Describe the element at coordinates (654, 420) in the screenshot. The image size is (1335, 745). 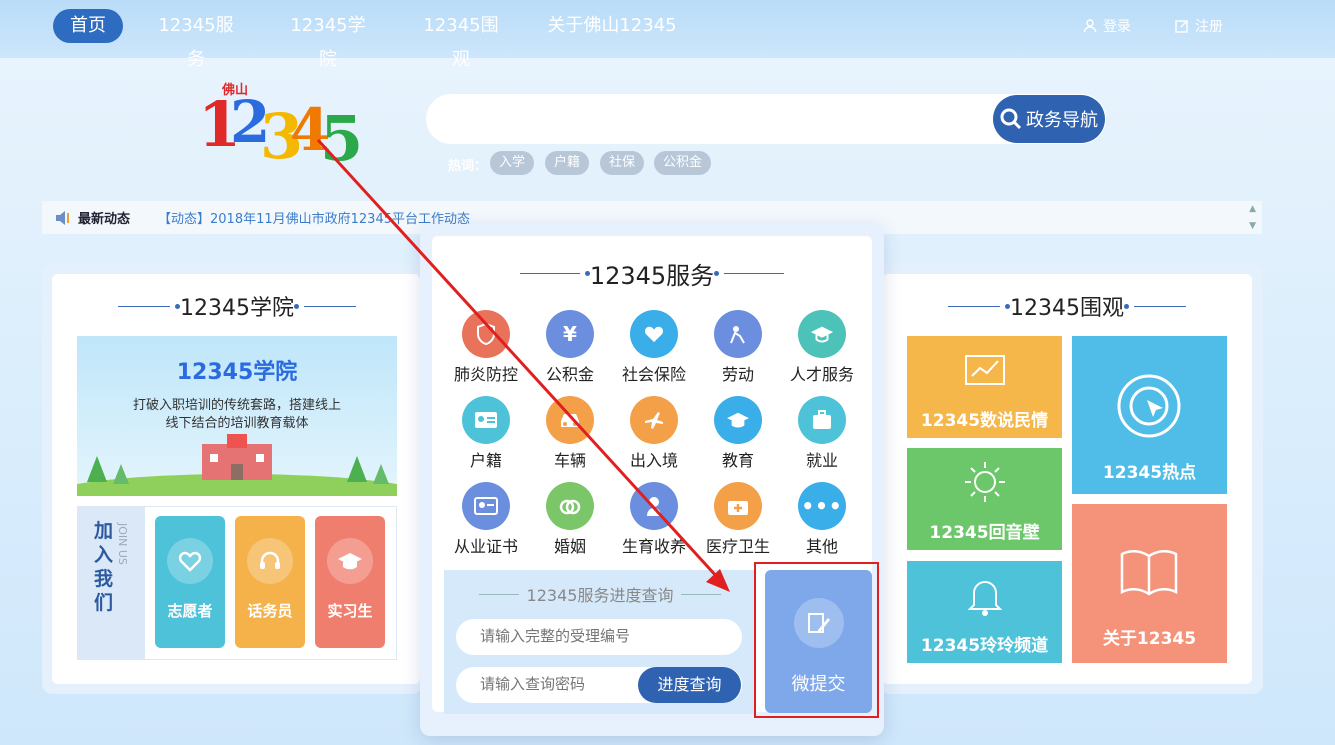
I see `airplane-icon` at that location.